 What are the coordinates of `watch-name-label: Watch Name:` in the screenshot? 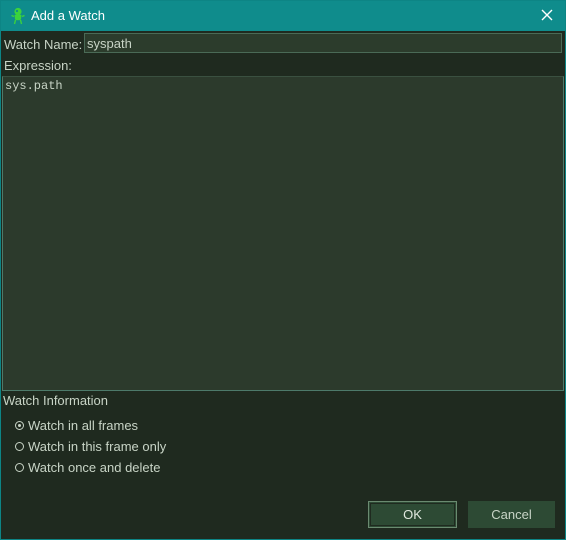 It's located at (43, 44).